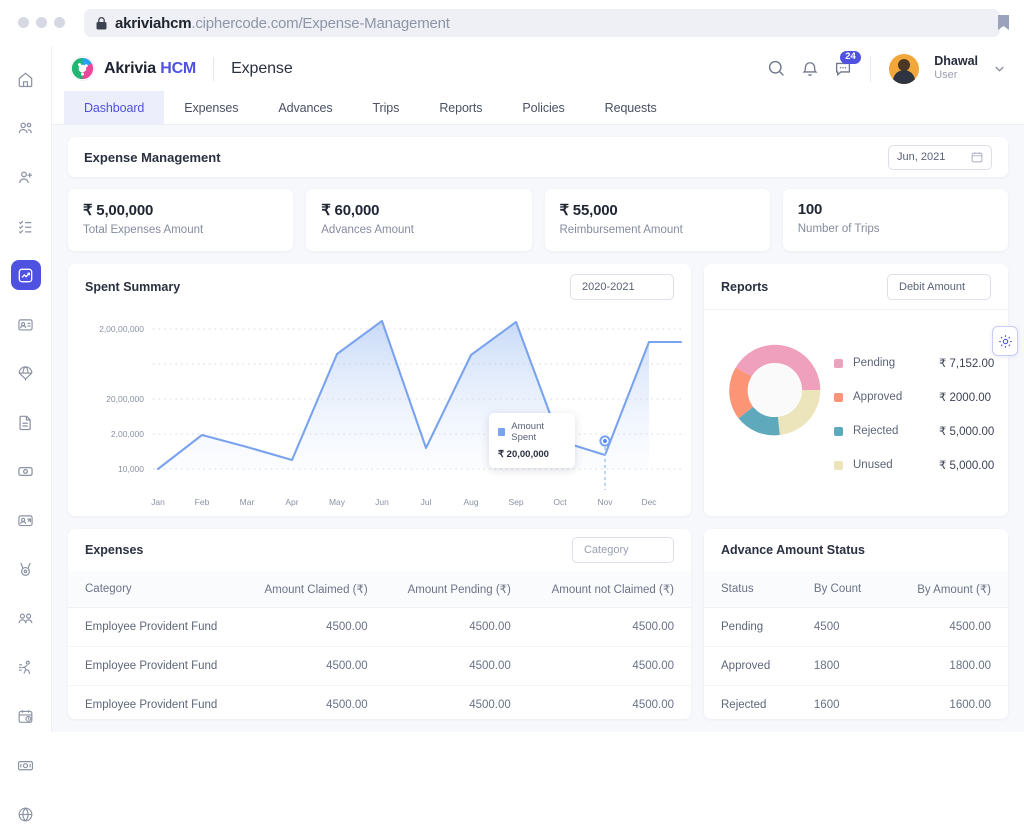 The width and height of the screenshot is (1024, 829). Describe the element at coordinates (940, 157) in the screenshot. I see `month-picker: Jun, 2021` at that location.